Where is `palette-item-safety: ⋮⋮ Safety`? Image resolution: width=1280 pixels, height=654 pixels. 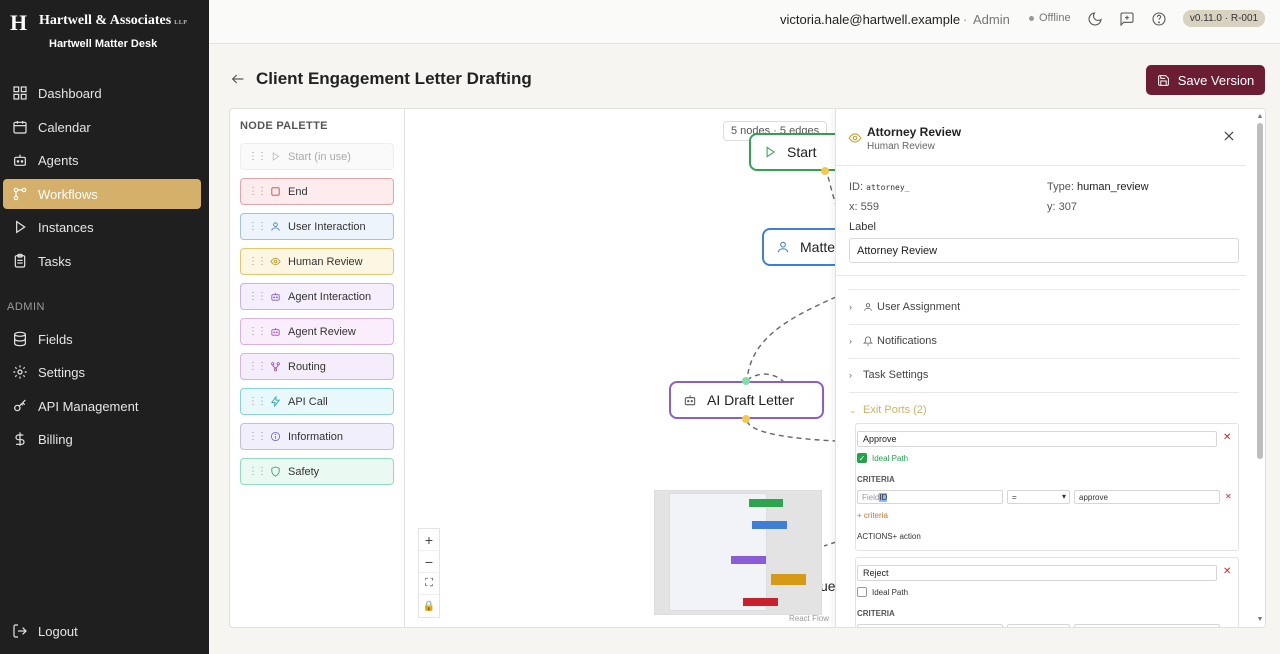 palette-item-safety: ⋮⋮ Safety is located at coordinates (317, 471).